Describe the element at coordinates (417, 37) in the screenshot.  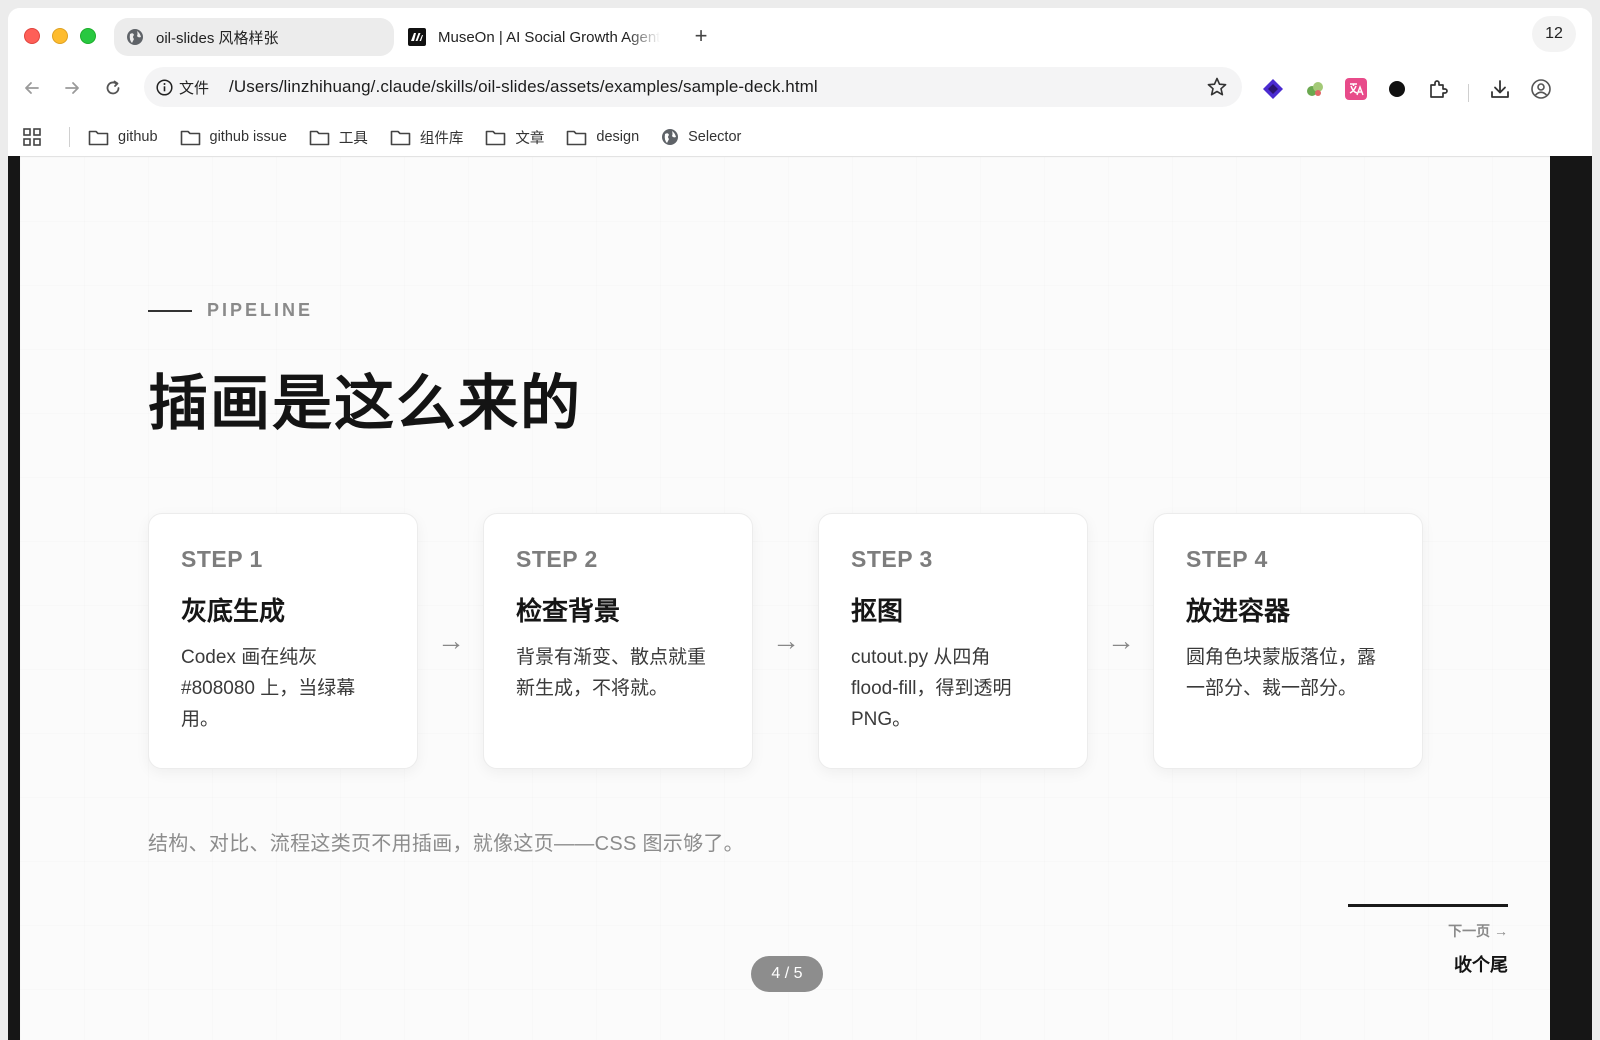
I see `museon-logo-icon` at that location.